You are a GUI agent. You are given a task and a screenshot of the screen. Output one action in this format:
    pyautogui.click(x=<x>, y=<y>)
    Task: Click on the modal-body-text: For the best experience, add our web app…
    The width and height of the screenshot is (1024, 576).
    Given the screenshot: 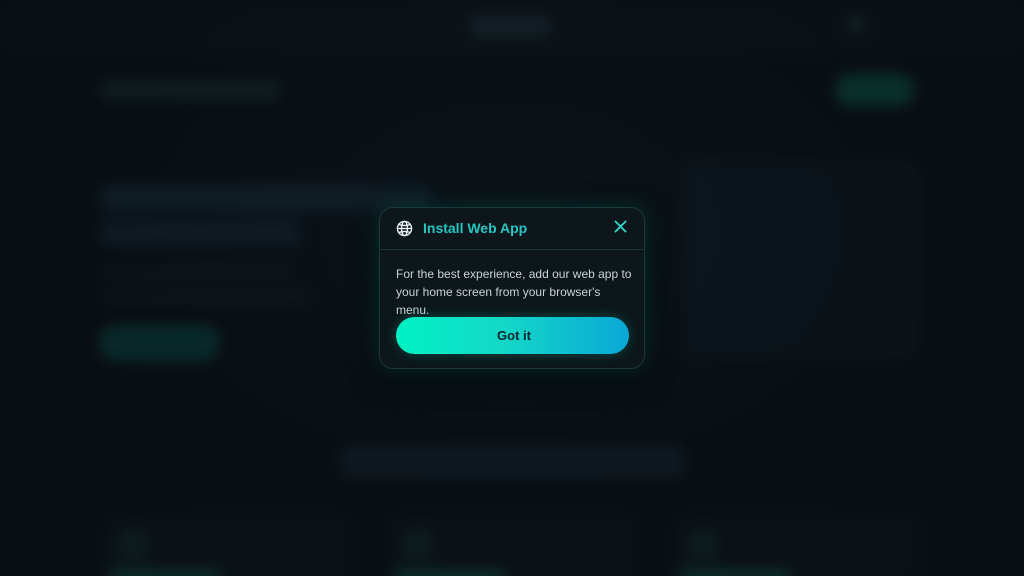 What is the action you would take?
    pyautogui.click(x=514, y=292)
    